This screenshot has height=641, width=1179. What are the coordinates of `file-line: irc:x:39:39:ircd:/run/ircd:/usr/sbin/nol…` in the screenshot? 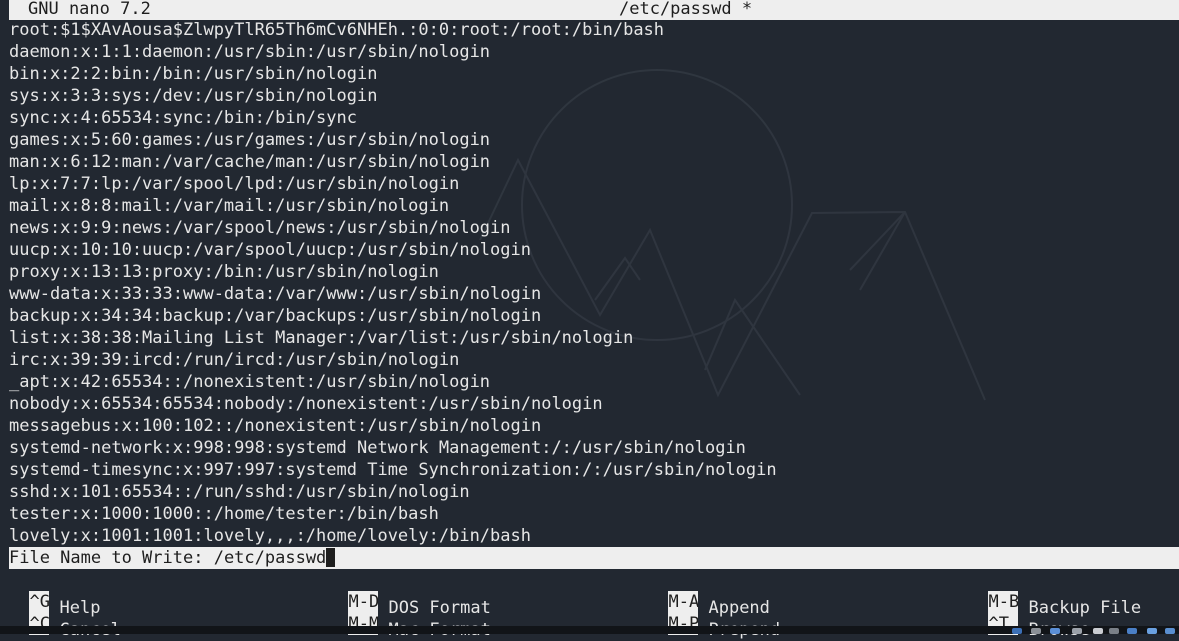 It's located at (234, 360).